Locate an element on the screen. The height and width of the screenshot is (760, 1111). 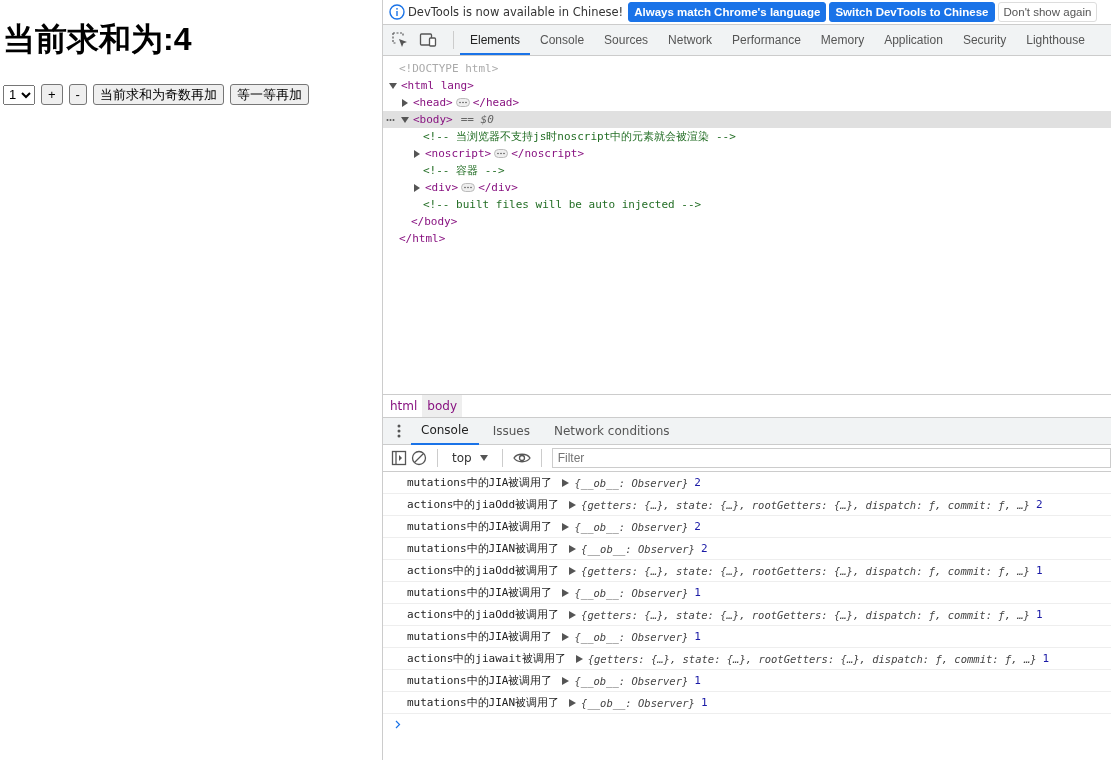
drawer-tab: Console is located at coordinates (445, 431).